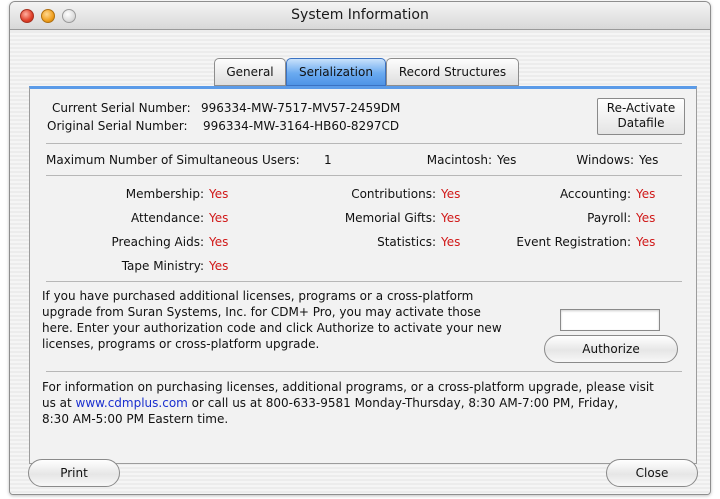 The height and width of the screenshot is (499, 720). I want to click on windows-label: Windows:, so click(605, 160).